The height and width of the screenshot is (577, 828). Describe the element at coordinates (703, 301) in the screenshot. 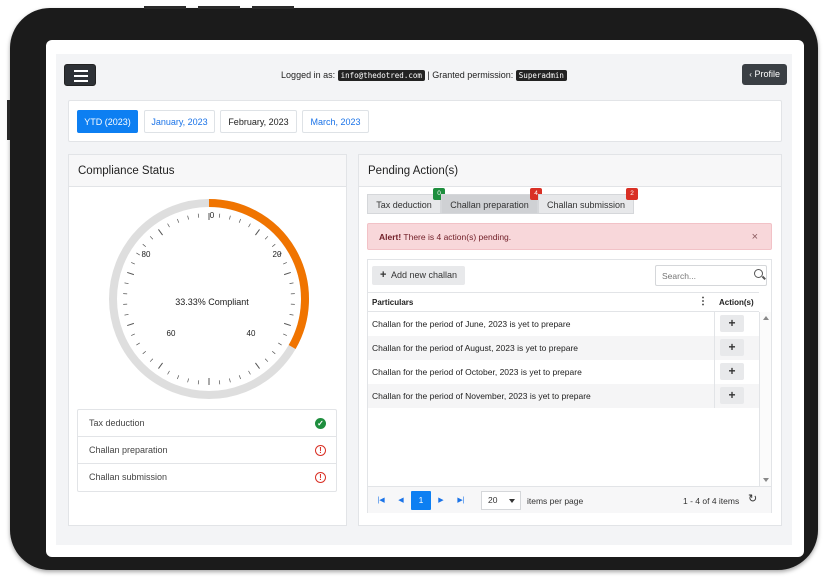

I see `column-menu-icon: ⋮` at that location.